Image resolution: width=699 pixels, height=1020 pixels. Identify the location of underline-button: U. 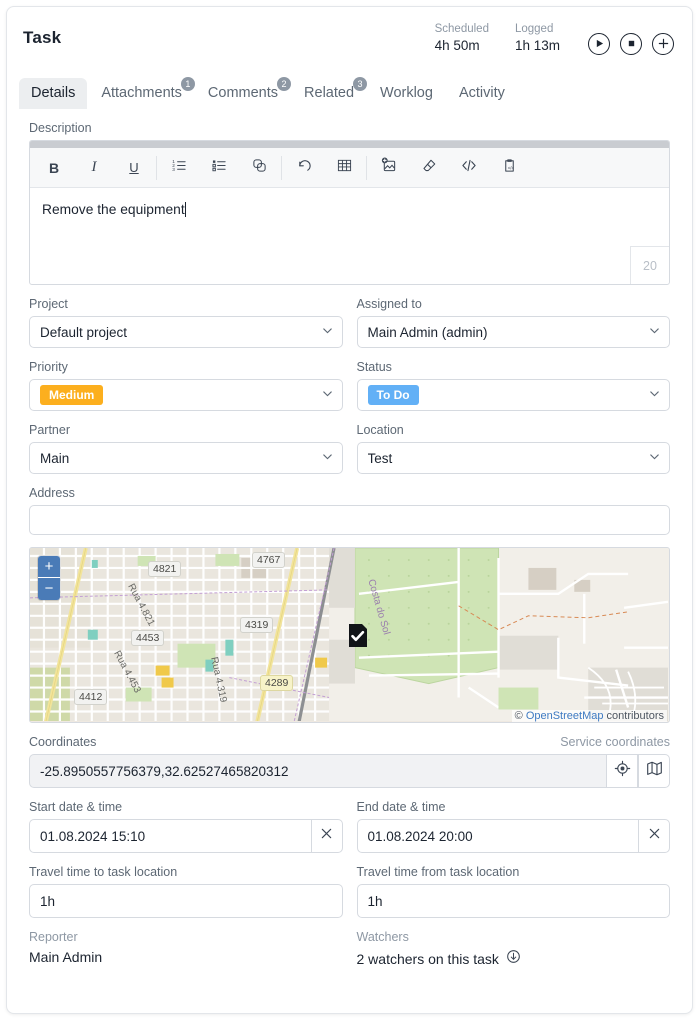
(134, 168).